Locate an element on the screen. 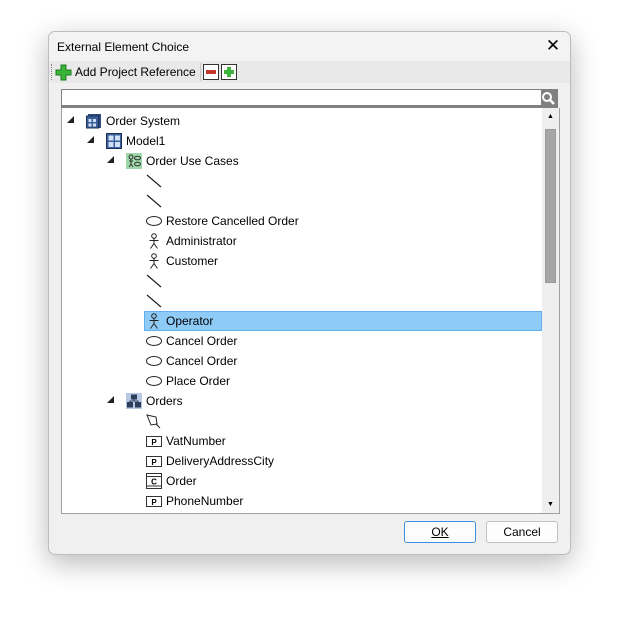  ok-button: OK is located at coordinates (440, 532).